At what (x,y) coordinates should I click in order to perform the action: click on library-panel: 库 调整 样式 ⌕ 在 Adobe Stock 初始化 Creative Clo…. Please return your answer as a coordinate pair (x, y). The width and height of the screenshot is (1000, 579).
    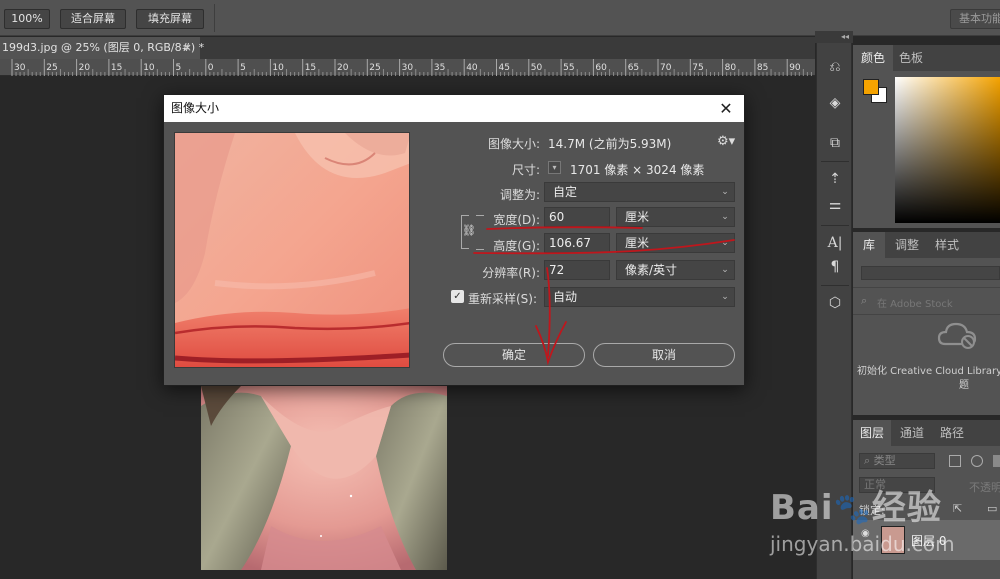
    Looking at the image, I should click on (926, 323).